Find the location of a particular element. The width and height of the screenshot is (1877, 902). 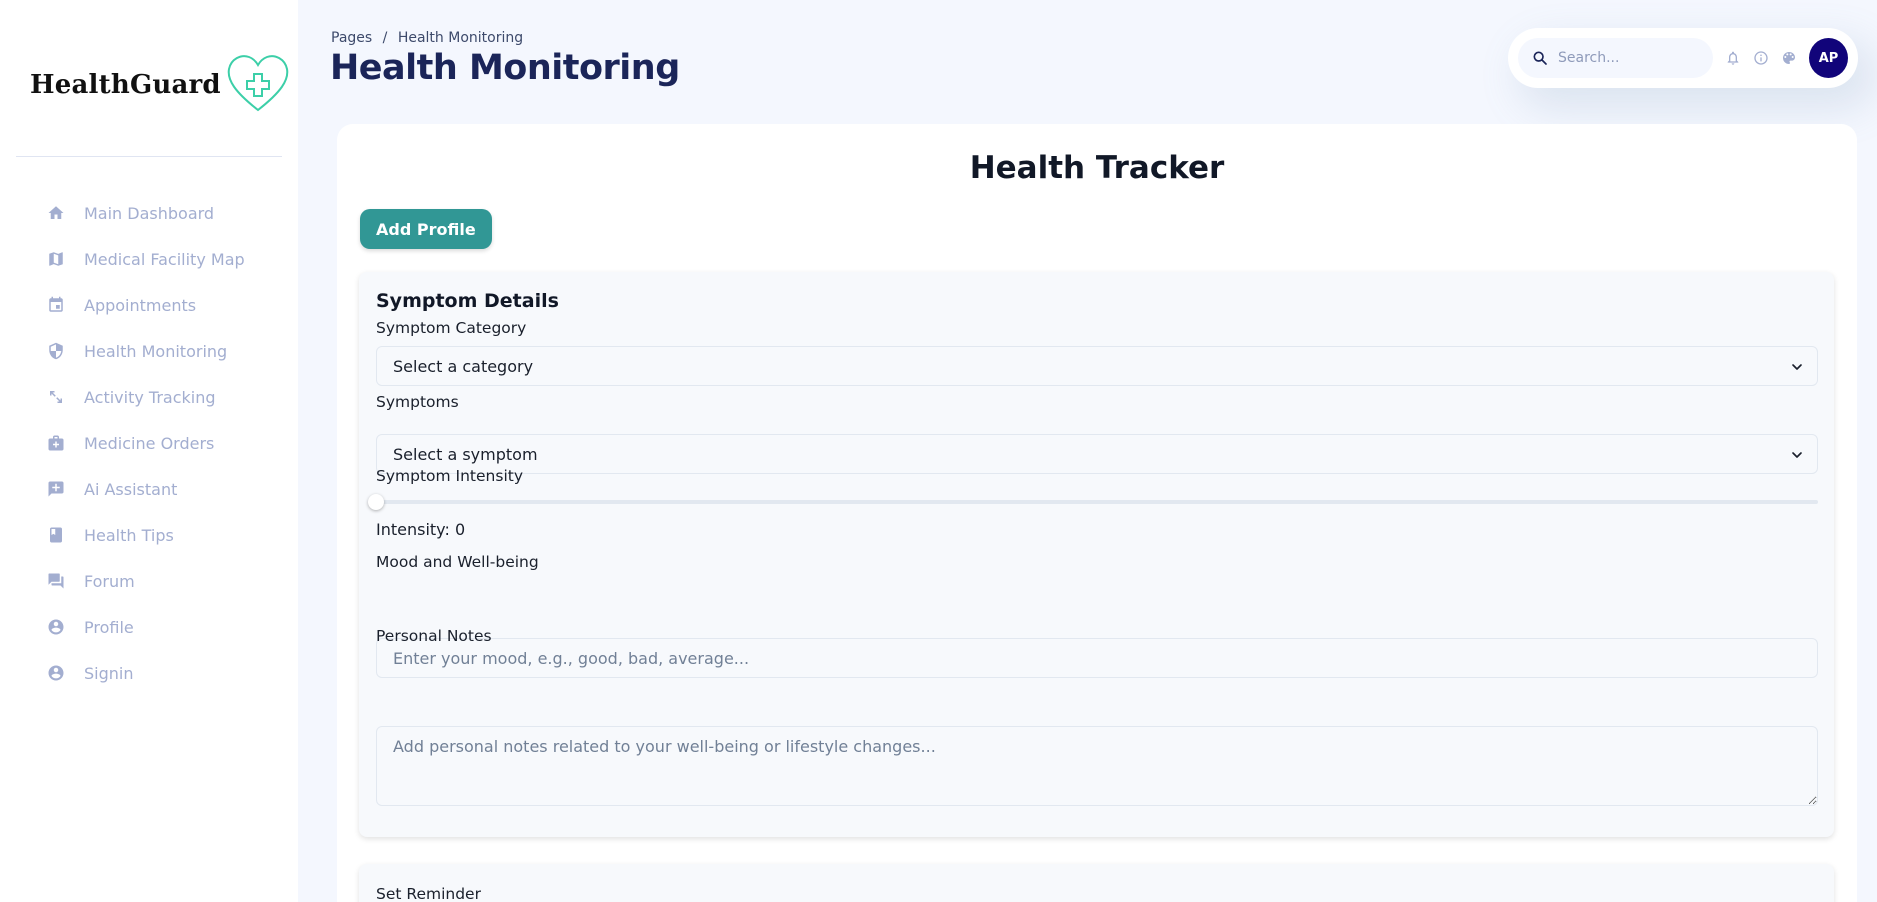

chat-plus-icon is located at coordinates (56, 489).